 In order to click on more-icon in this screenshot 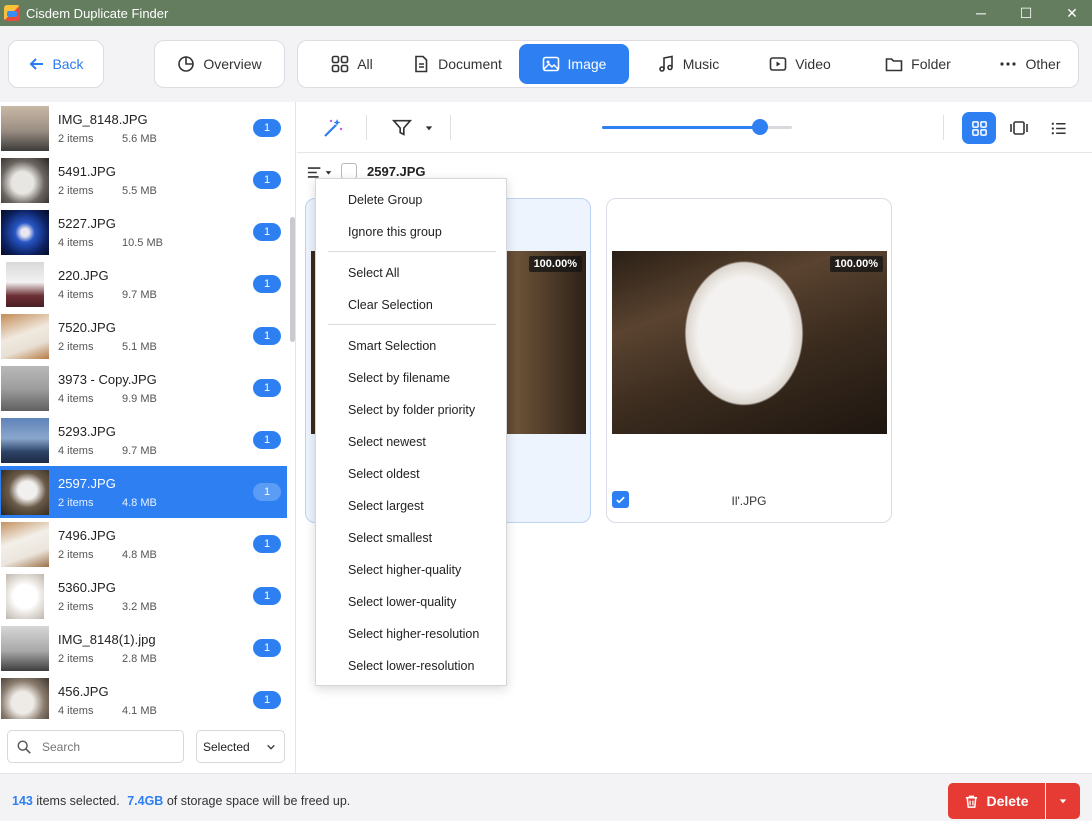, I will do `click(1008, 64)`.